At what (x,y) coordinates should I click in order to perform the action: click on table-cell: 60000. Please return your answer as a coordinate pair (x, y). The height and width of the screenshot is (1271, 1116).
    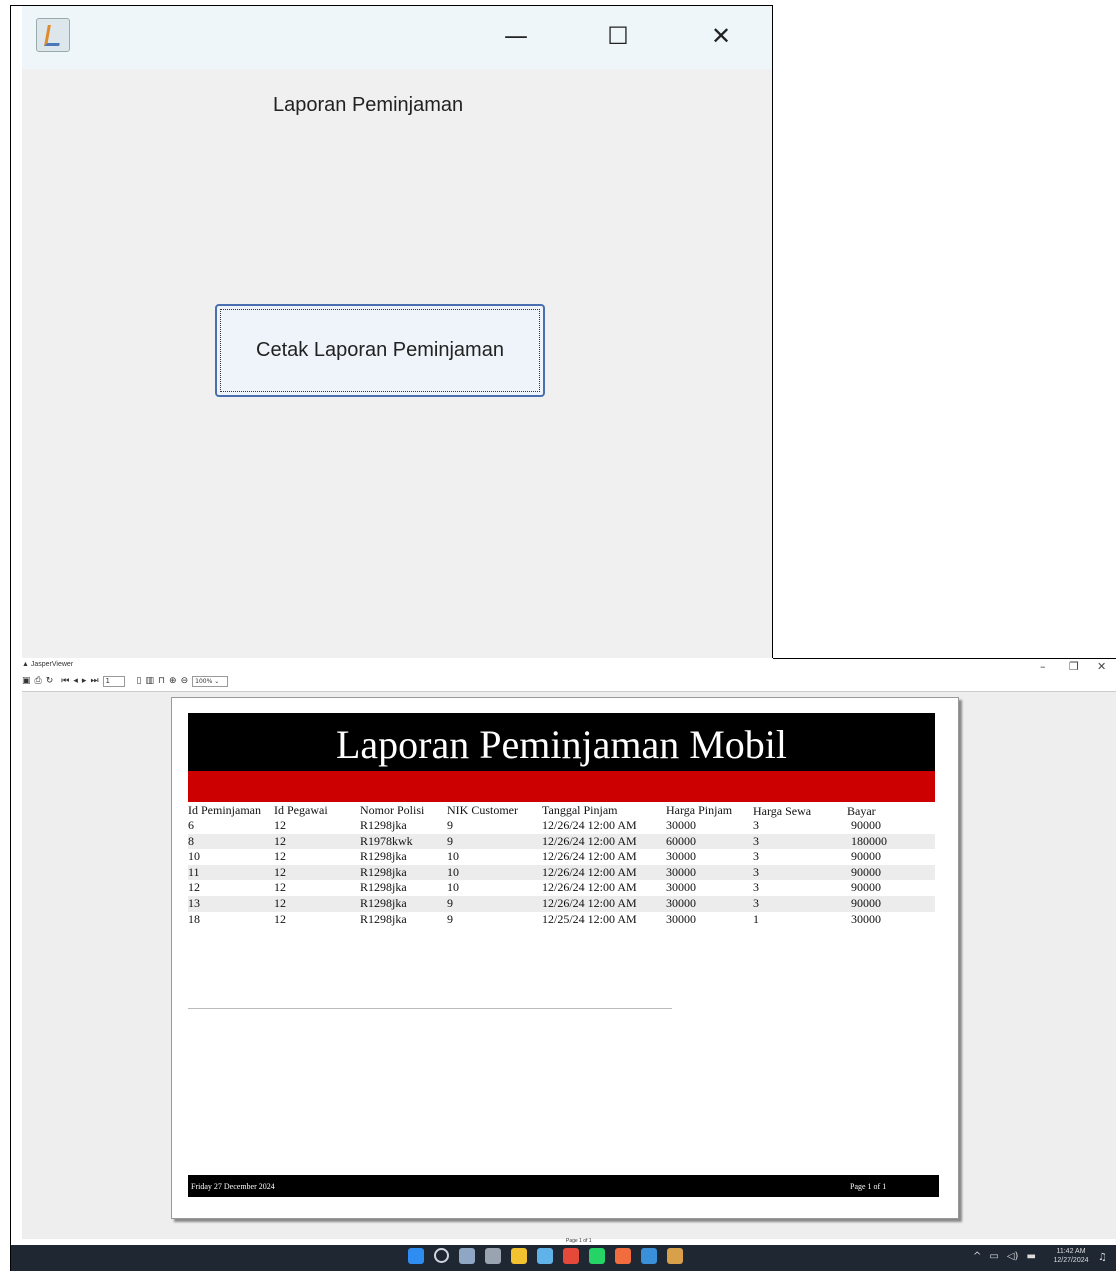
    Looking at the image, I should click on (681, 840).